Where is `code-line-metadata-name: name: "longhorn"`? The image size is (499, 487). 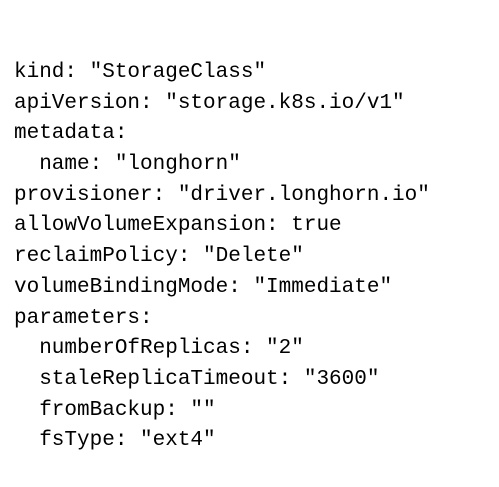 code-line-metadata-name: name: "longhorn" is located at coordinates (127, 165).